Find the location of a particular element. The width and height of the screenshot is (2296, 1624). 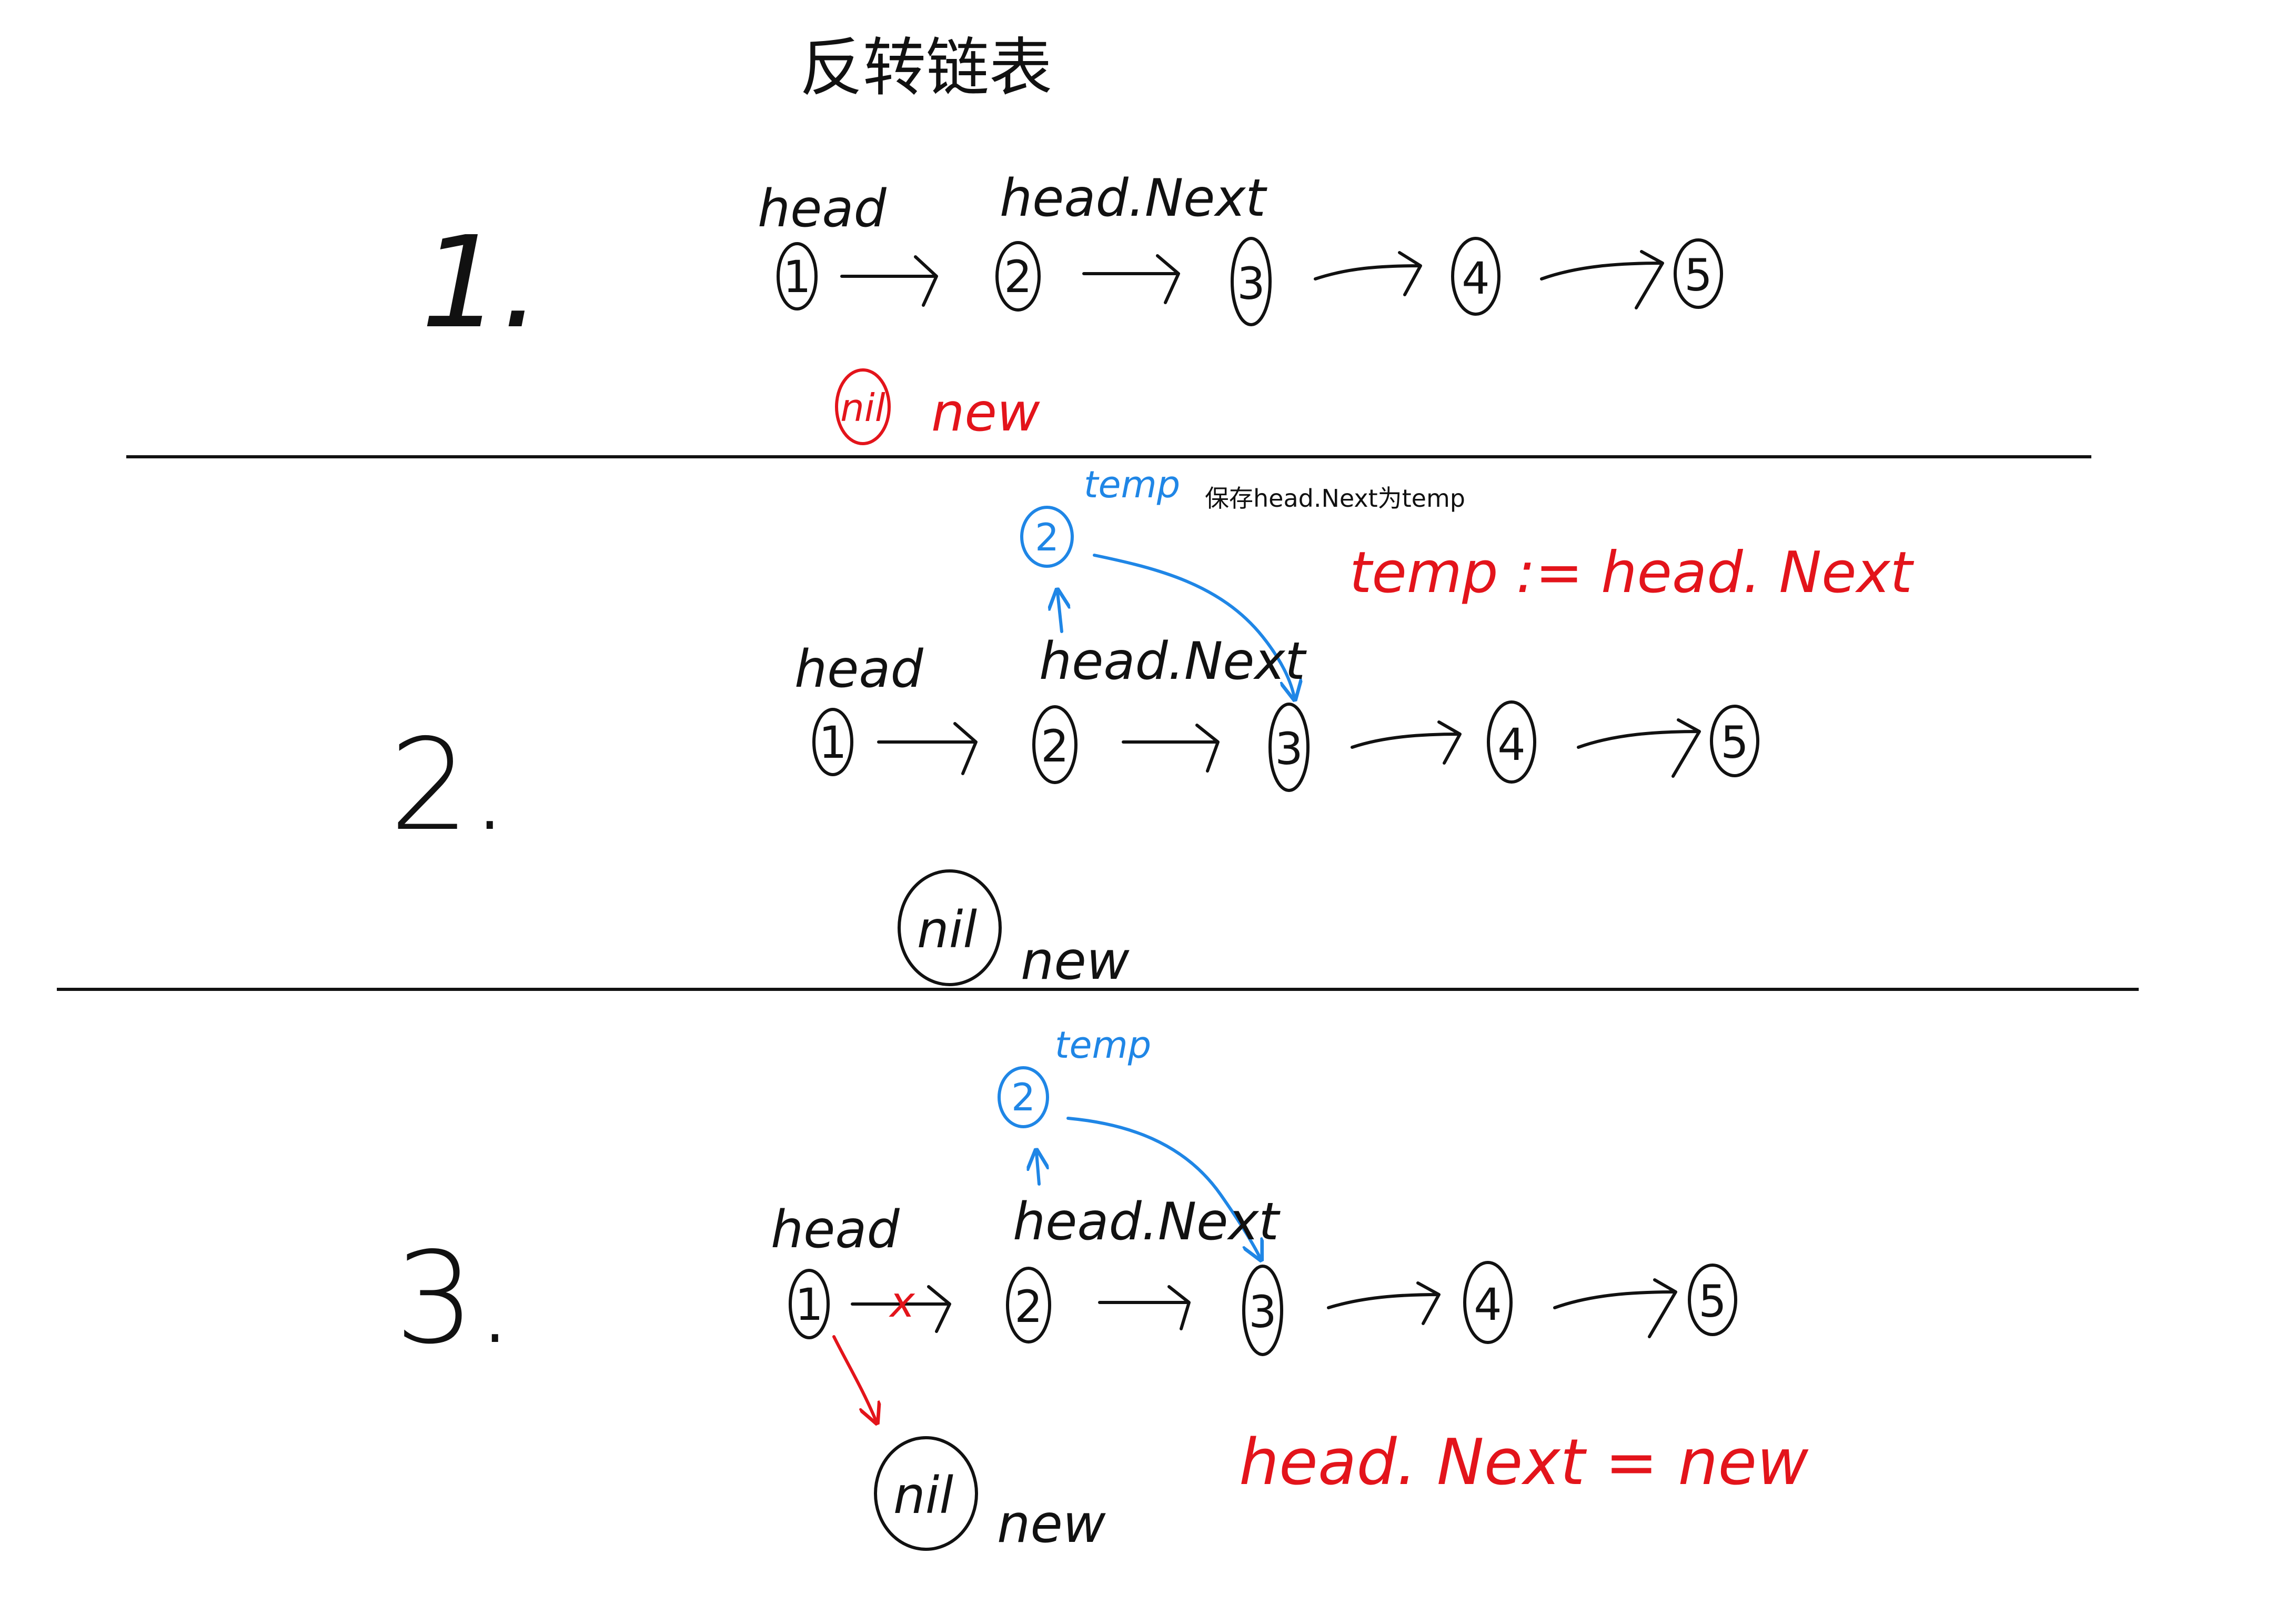

step-number: 2. is located at coordinates (449, 785).